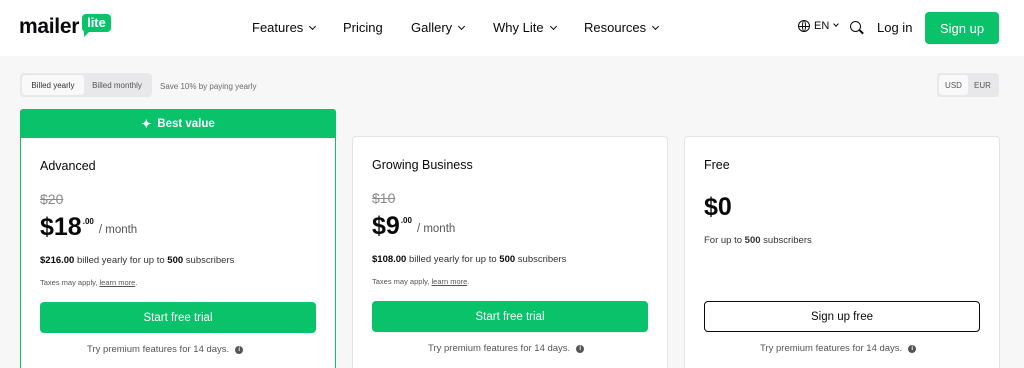  What do you see at coordinates (432, 27) in the screenshot?
I see `nav-gallery-label: Gallery` at bounding box center [432, 27].